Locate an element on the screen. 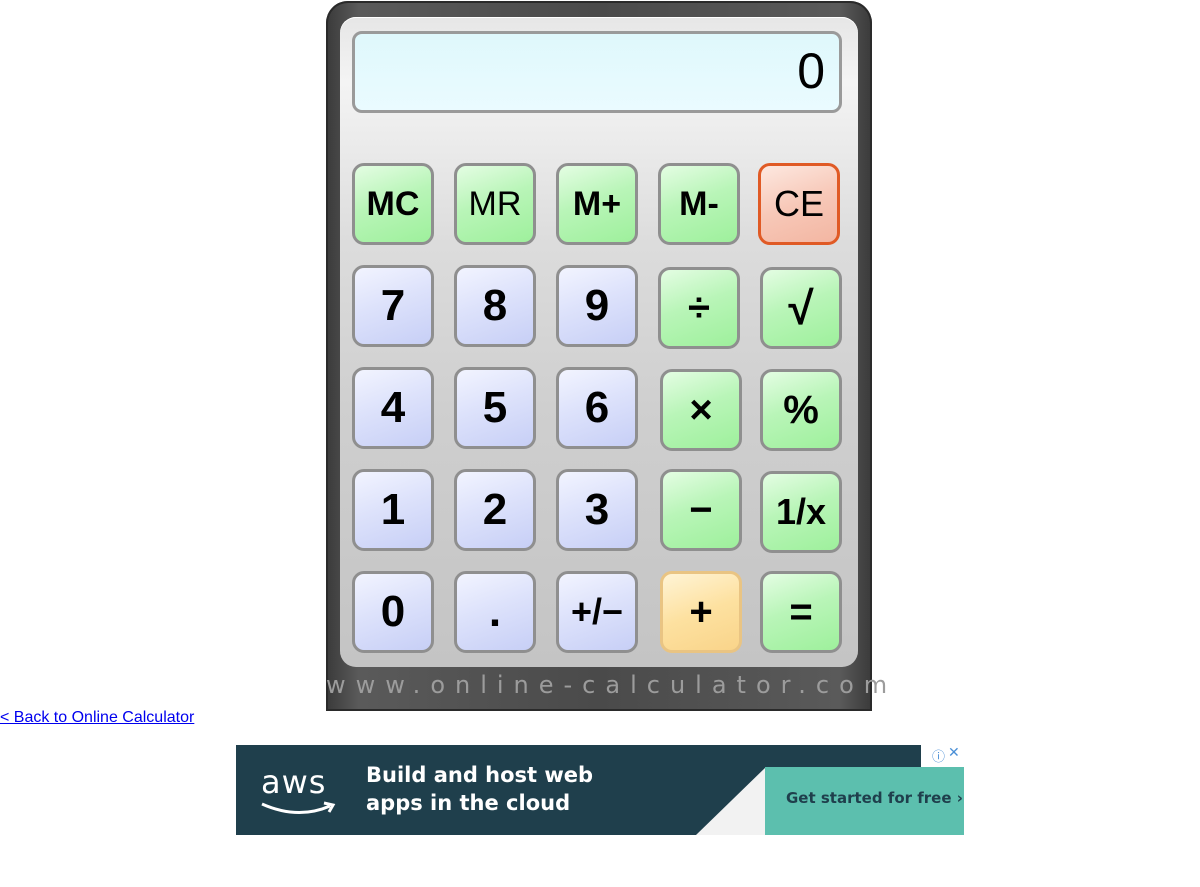 The height and width of the screenshot is (887, 1200). calculator-display: 0 is located at coordinates (597, 72).